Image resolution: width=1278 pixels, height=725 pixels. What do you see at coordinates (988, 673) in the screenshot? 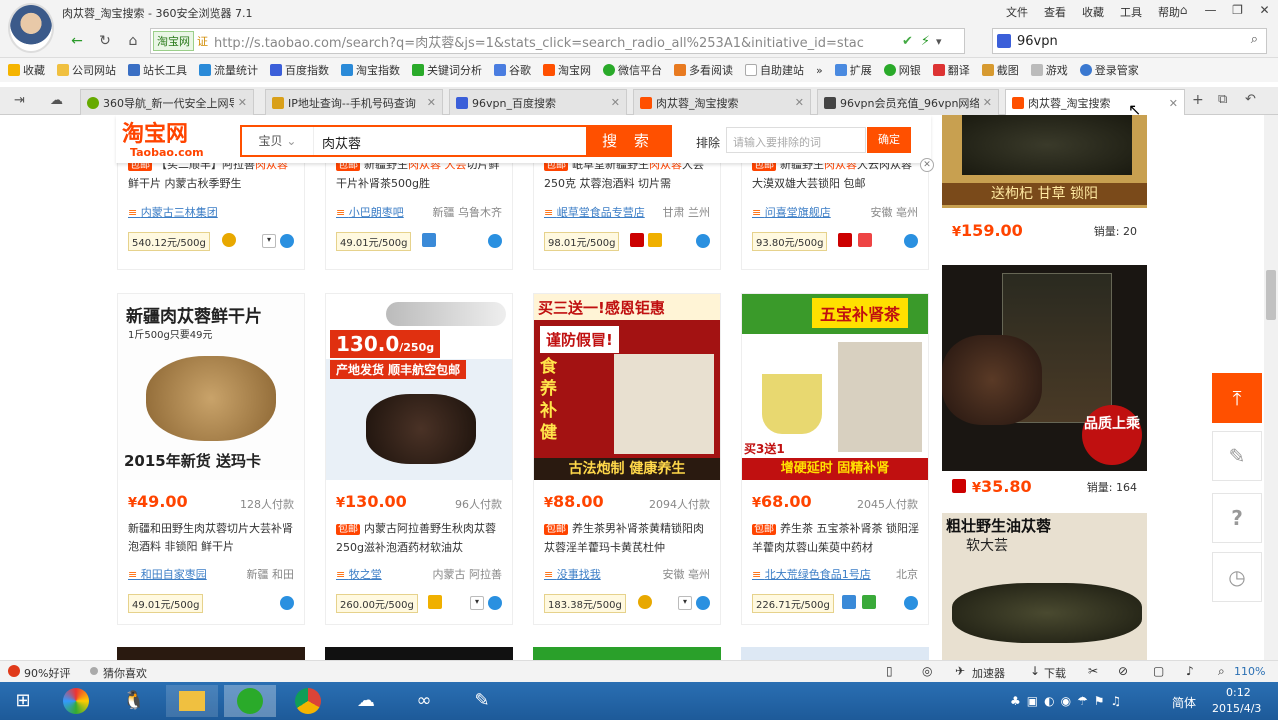
I see `accelerator-label: 加速器` at bounding box center [988, 673].